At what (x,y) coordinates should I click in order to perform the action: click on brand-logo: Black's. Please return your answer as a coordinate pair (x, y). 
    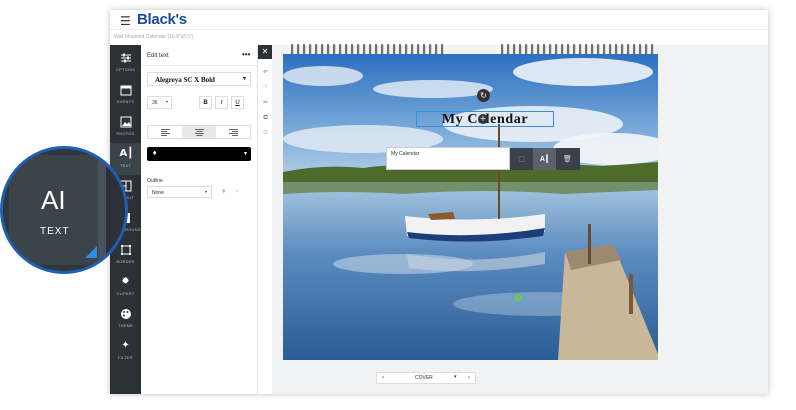
    Looking at the image, I should click on (162, 19).